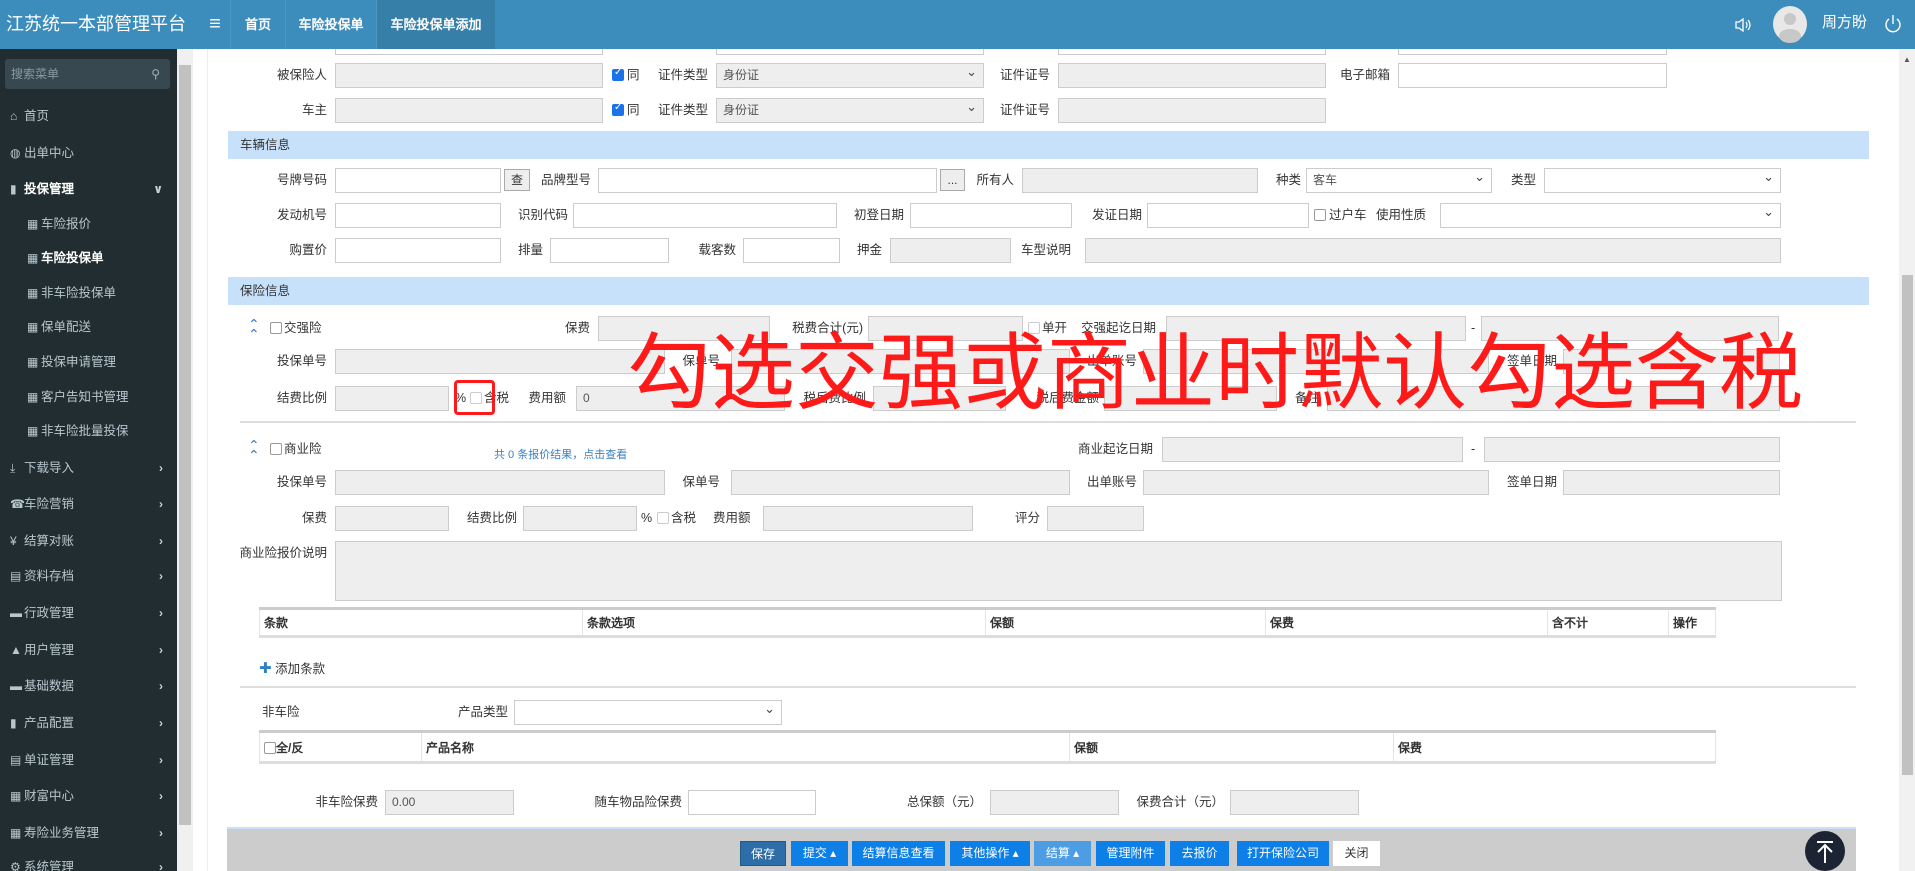 The width and height of the screenshot is (1915, 871). What do you see at coordinates (850, 74) in the screenshot?
I see `insured-id-type-select: 身份证` at bounding box center [850, 74].